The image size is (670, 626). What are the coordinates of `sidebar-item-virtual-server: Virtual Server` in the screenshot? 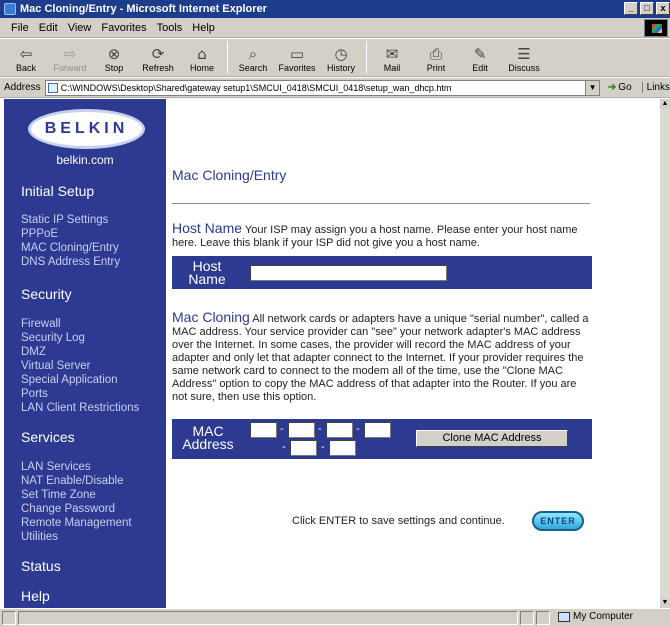 It's located at (55, 366).